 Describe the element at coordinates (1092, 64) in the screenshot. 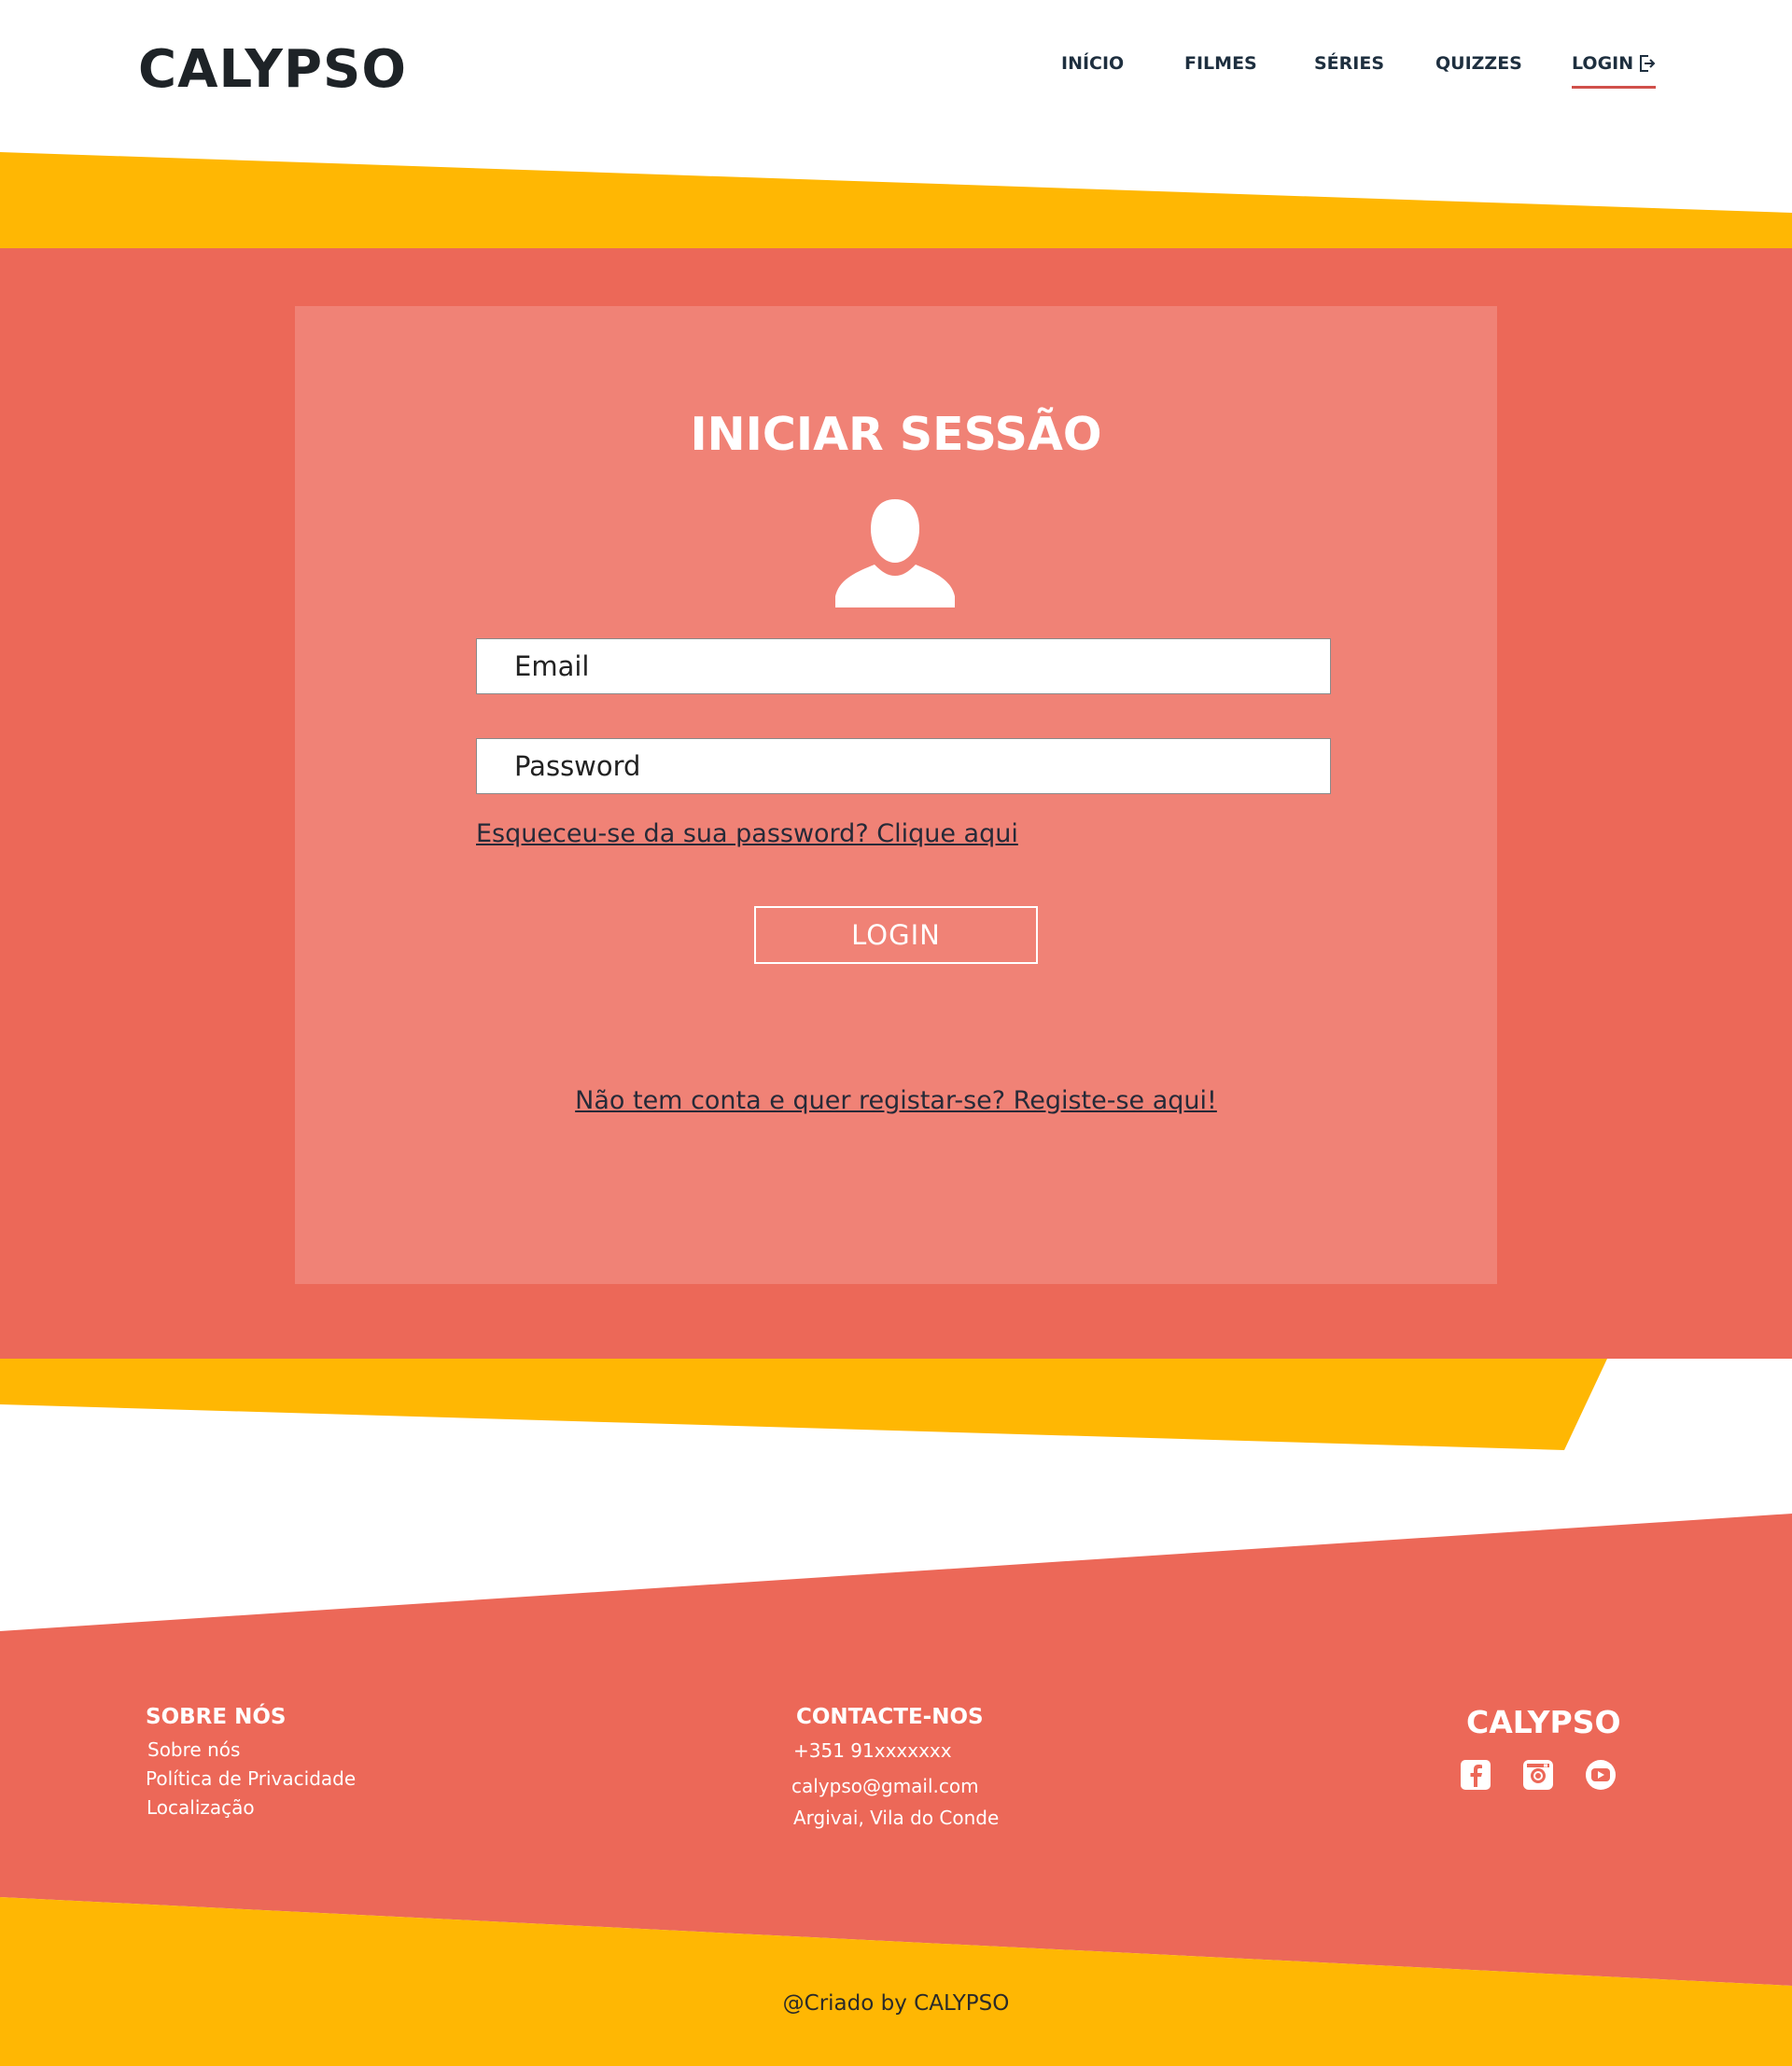

I see `nav-inicio: INÍCIO` at that location.